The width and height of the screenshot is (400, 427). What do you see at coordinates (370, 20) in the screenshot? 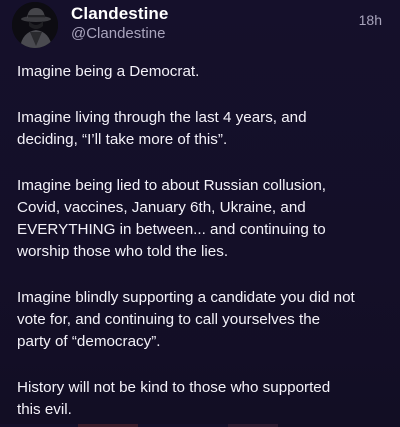
I see `post-timestamp: 18h` at bounding box center [370, 20].